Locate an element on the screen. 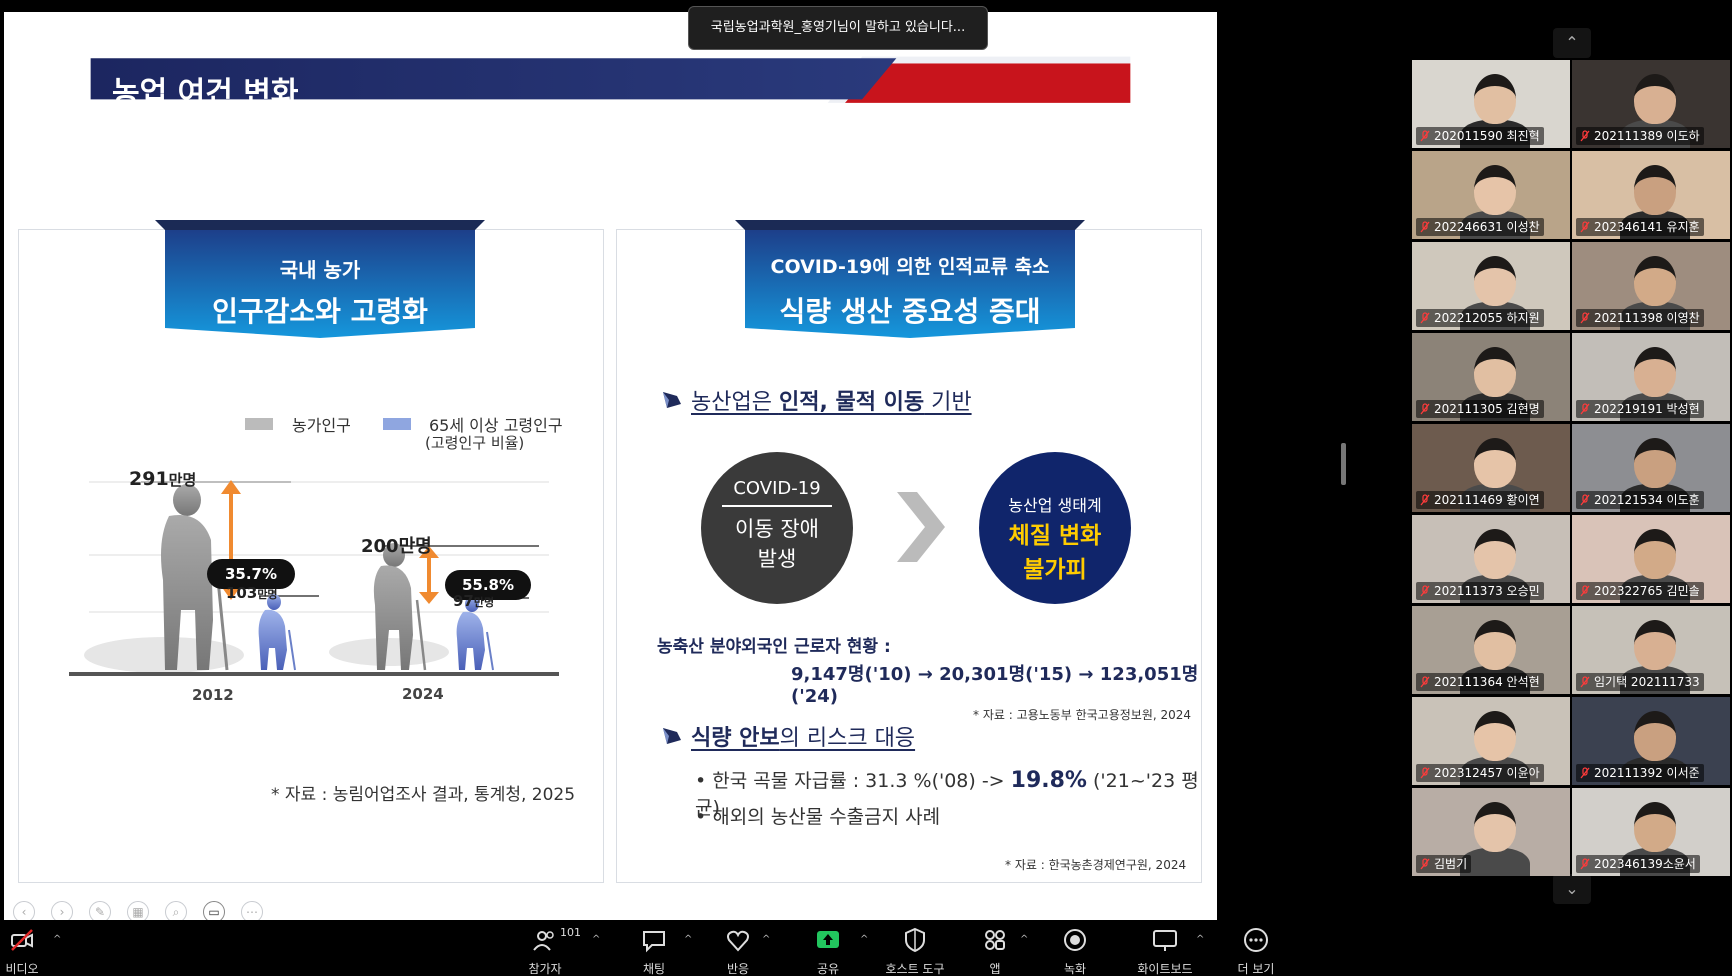  gallery-resize-handle is located at coordinates (1343, 464).